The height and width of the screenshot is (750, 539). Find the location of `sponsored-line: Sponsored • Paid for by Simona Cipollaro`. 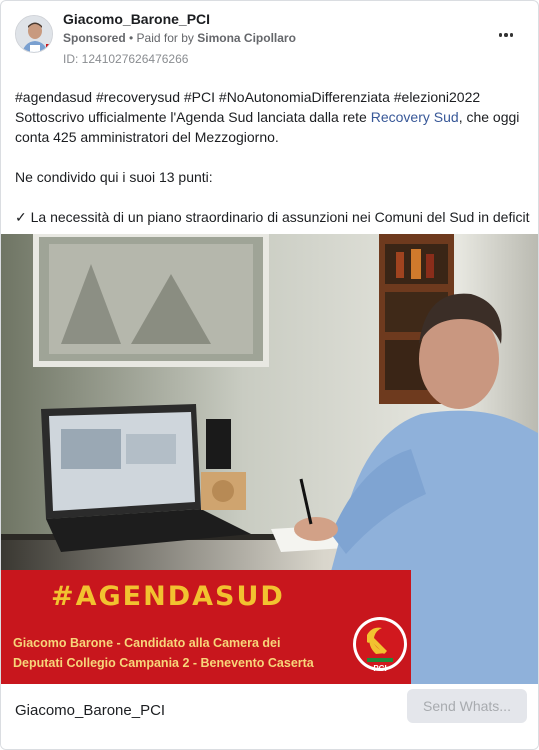

sponsored-line: Sponsored • Paid for by Simona Cipollaro is located at coordinates (179, 38).